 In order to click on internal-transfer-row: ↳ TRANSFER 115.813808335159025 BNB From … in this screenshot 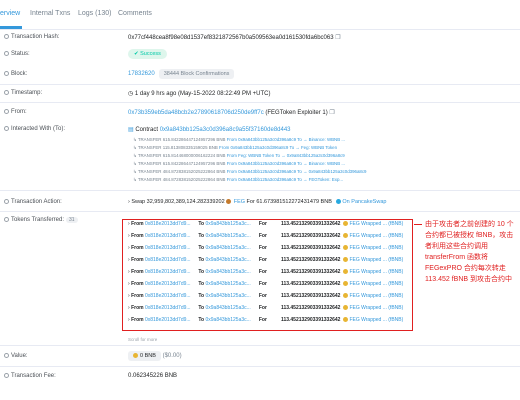, I will do `click(235, 147)`.